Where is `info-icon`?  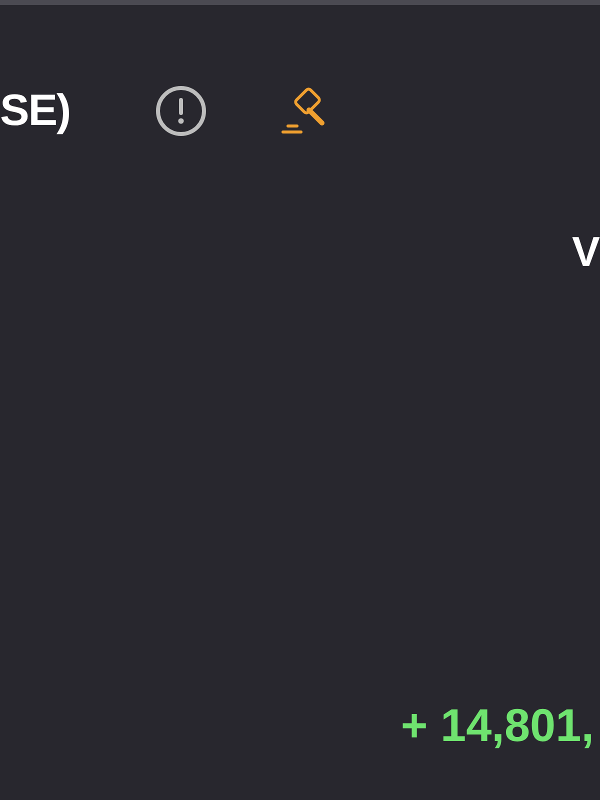
info-icon is located at coordinates (181, 111).